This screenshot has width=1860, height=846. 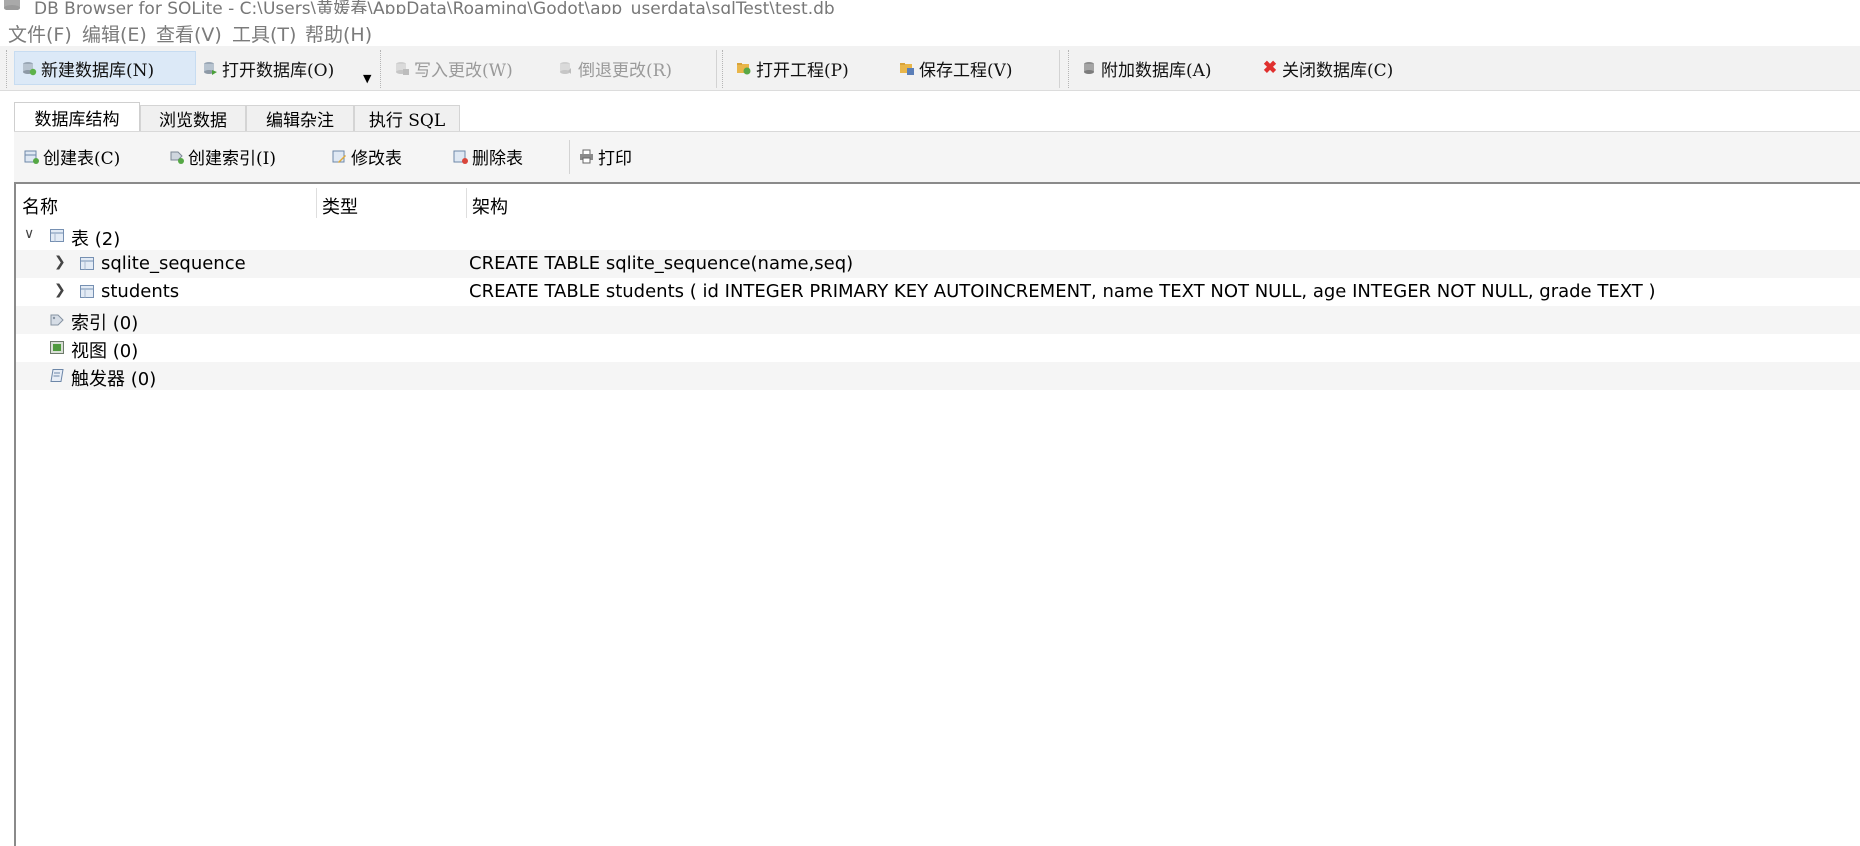 What do you see at coordinates (140, 291) in the screenshot?
I see `table-name: students` at bounding box center [140, 291].